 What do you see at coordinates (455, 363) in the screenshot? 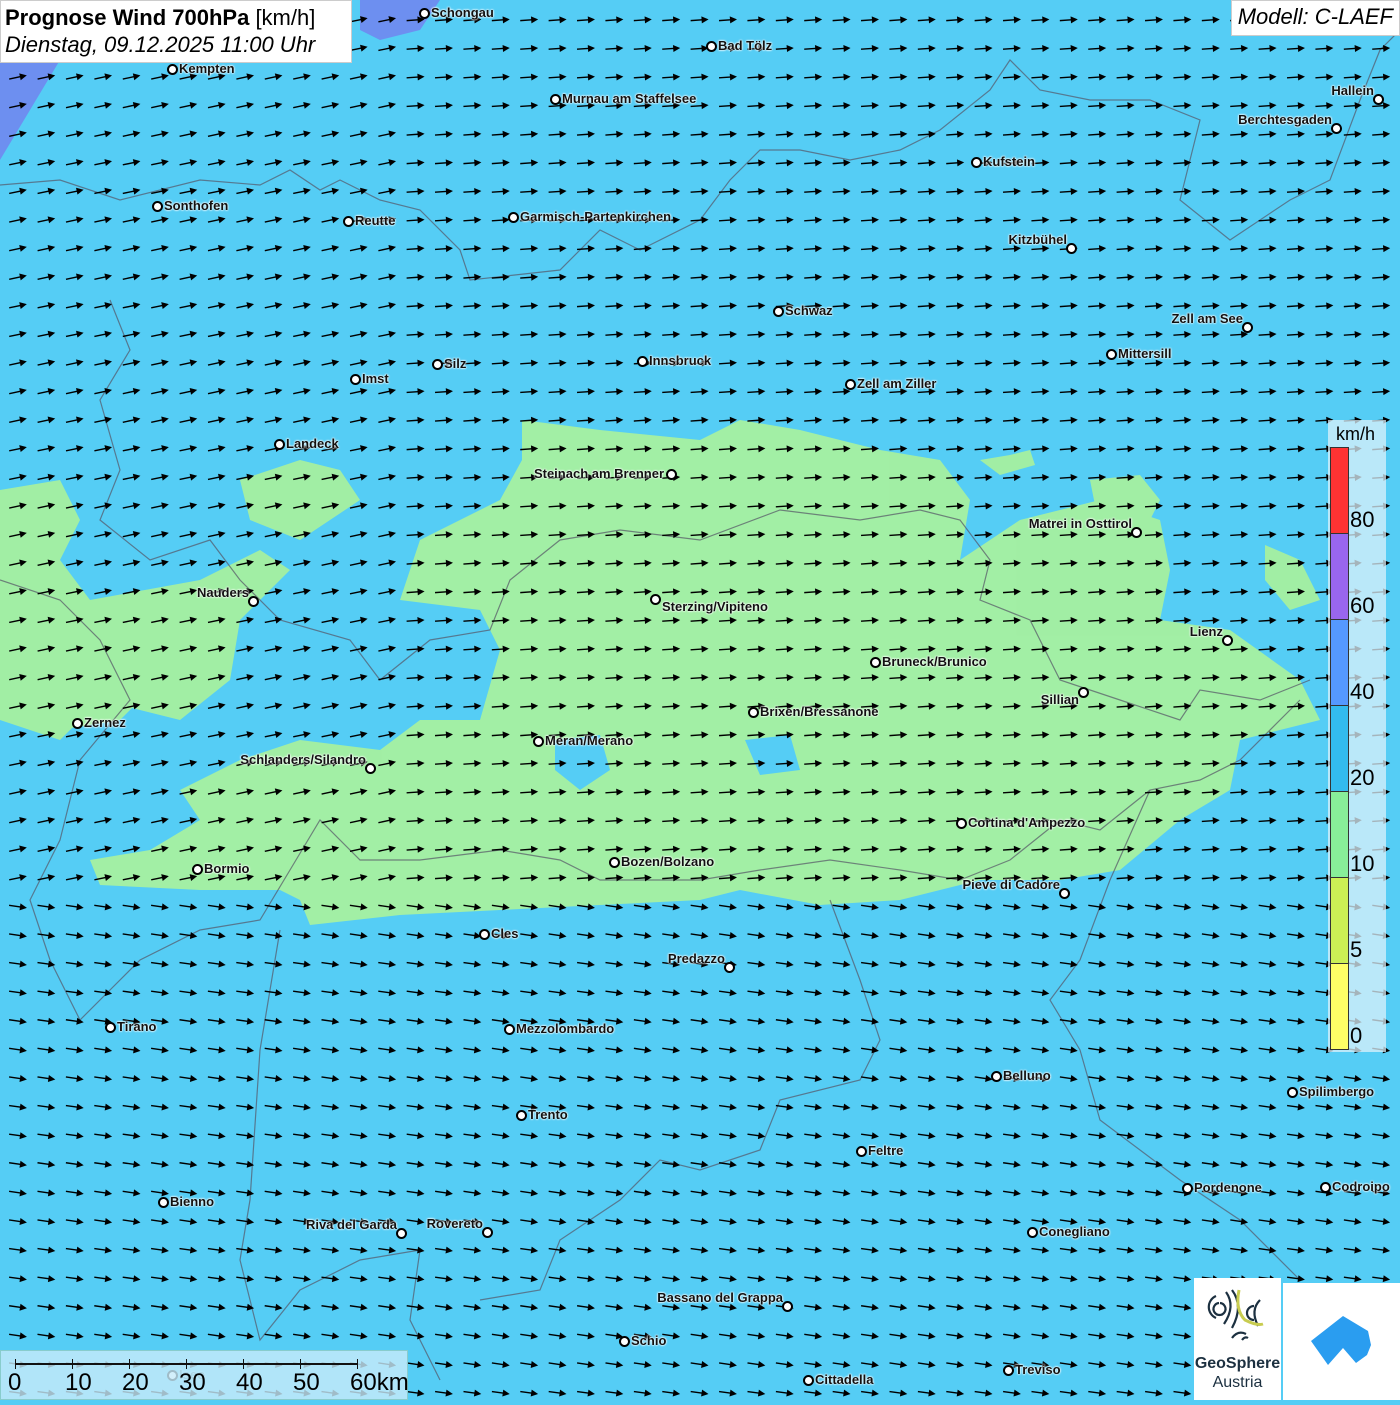
I see `city-label: Silz` at bounding box center [455, 363].